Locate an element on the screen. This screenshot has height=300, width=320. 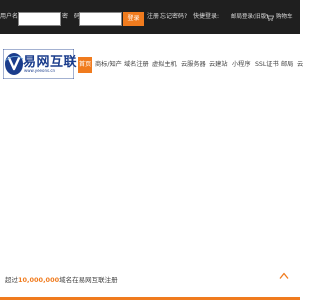
top-bar: 用户名: 密 码: 登录 注册 忘记密码? 快捷登录: 邮局登录(旧版) 购物车 is located at coordinates (150, 17).